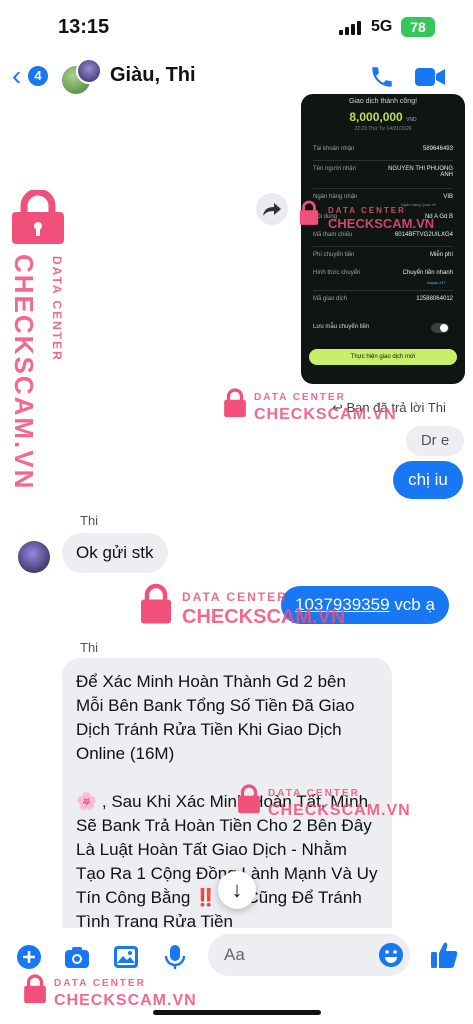 The width and height of the screenshot is (473, 1024). Describe the element at coordinates (383, 117) in the screenshot. I see `receipt-amount: 8,000,000 VND` at that location.